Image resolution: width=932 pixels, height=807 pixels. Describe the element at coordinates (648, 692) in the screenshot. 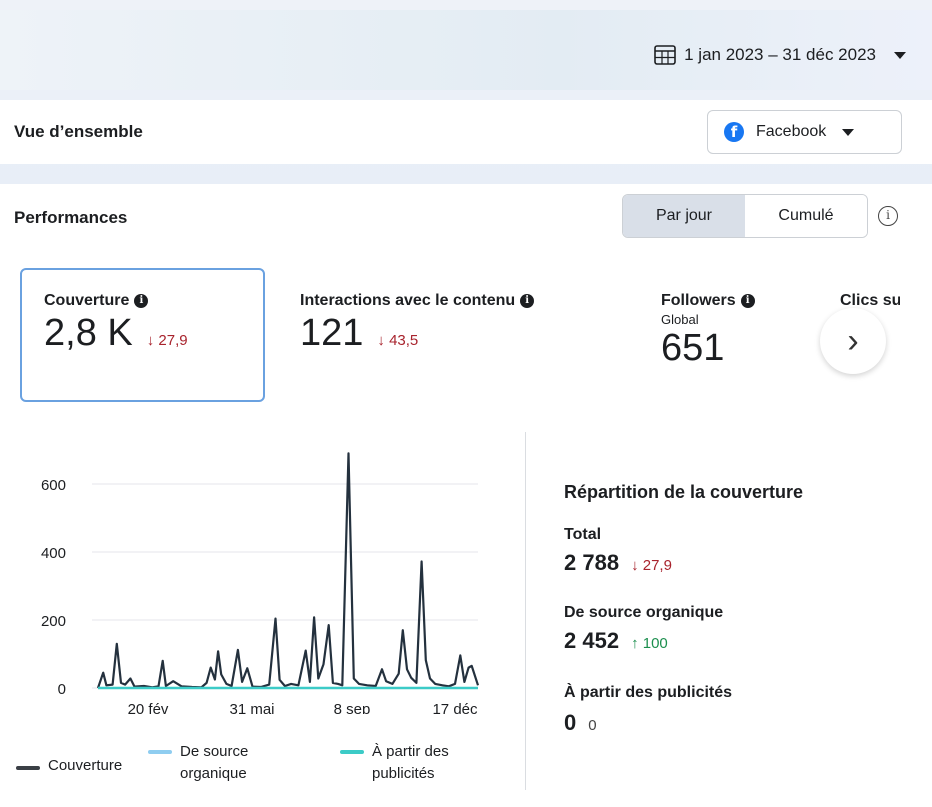

I see `breakdown-label: À partir des publicités` at that location.